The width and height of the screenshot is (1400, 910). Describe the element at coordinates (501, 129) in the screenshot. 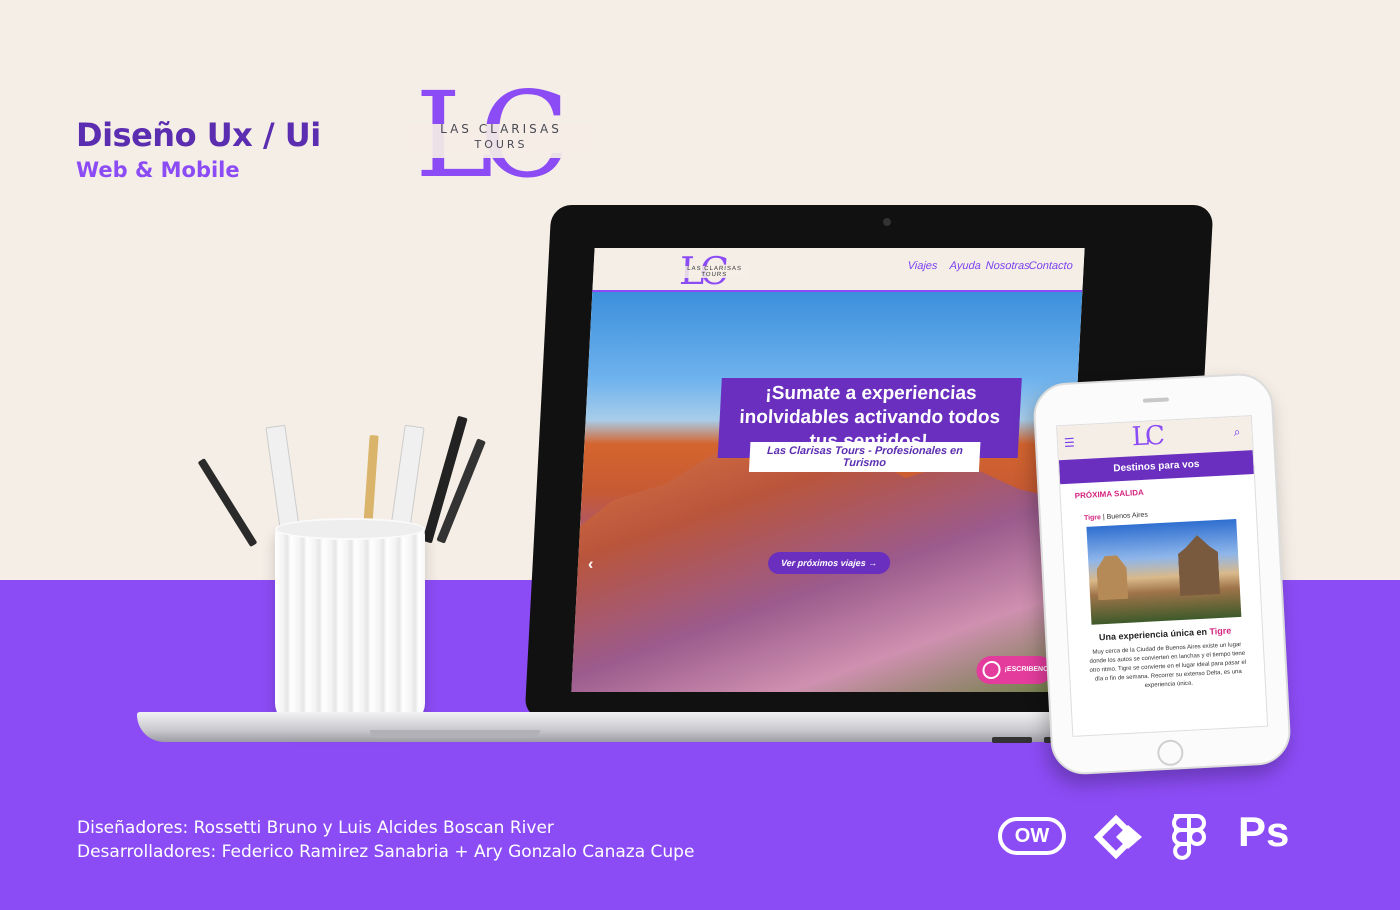

I see `brand-line1: LAS CLARISAS` at that location.